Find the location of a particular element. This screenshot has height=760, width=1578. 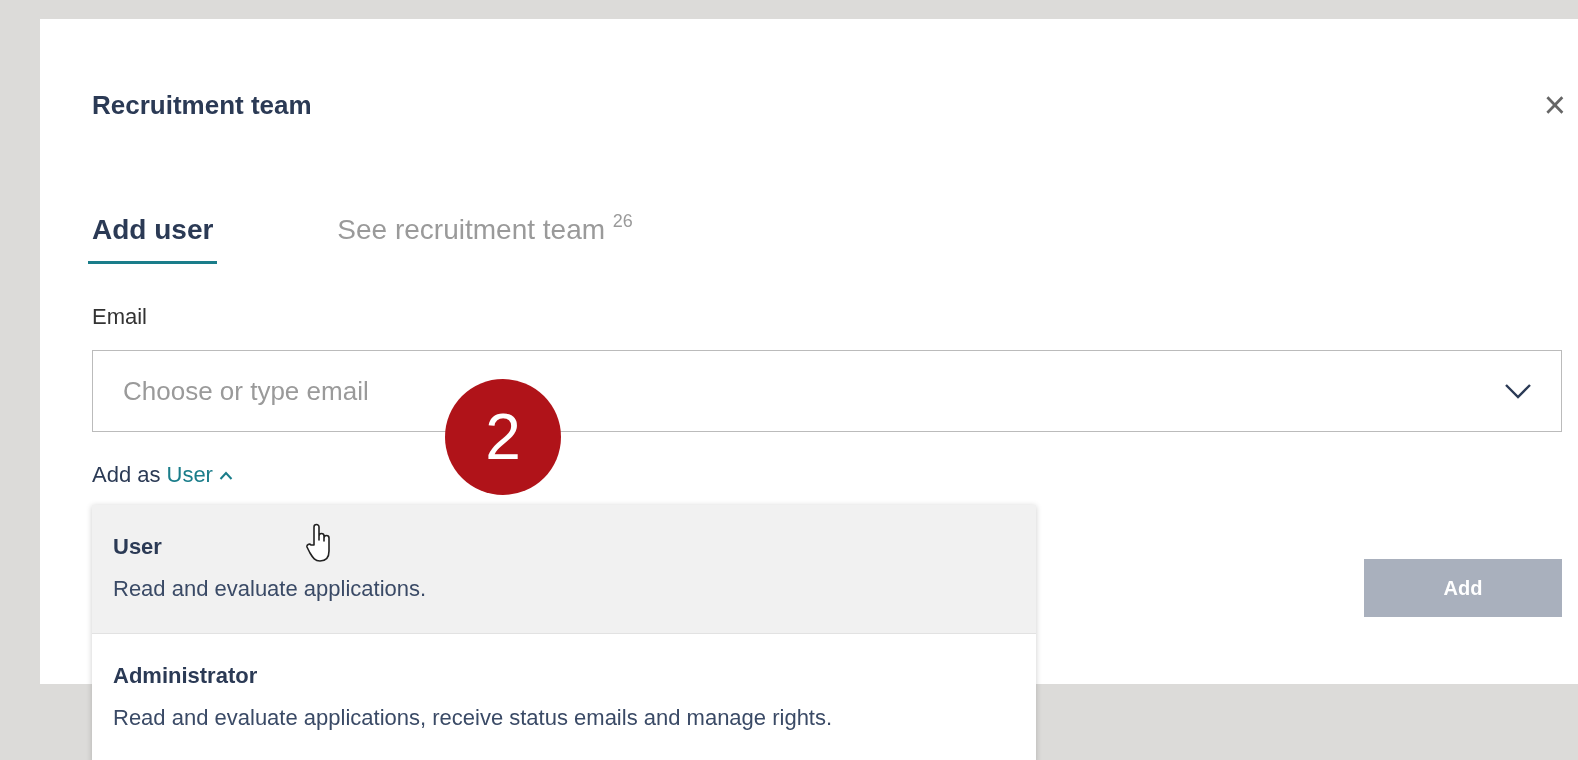

step-number-badge: 2 is located at coordinates (503, 437).